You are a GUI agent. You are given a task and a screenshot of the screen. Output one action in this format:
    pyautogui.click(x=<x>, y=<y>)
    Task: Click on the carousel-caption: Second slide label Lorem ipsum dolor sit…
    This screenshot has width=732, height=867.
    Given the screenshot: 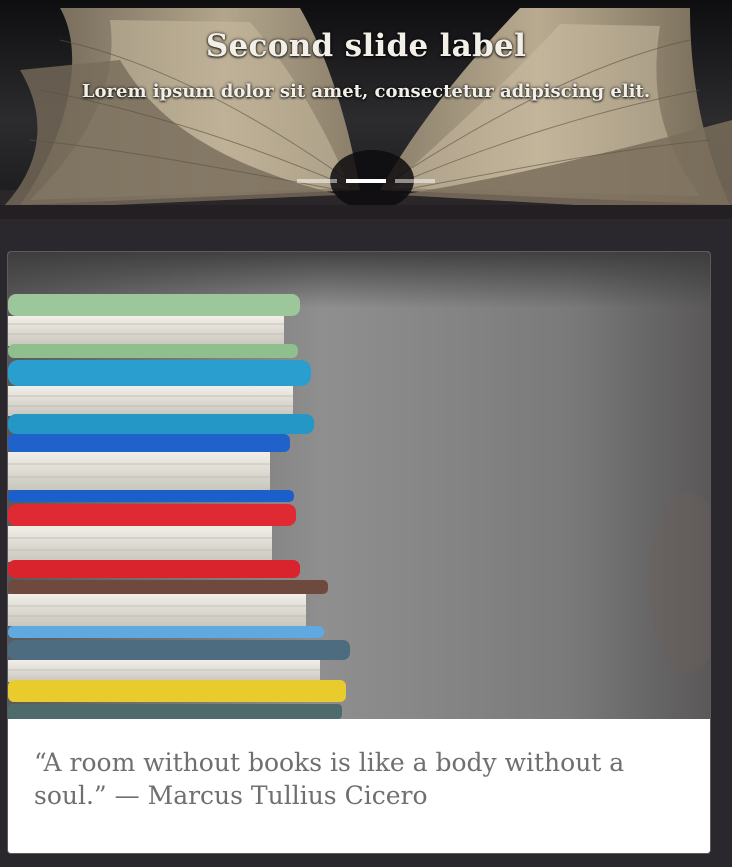 What is the action you would take?
    pyautogui.click(x=366, y=64)
    